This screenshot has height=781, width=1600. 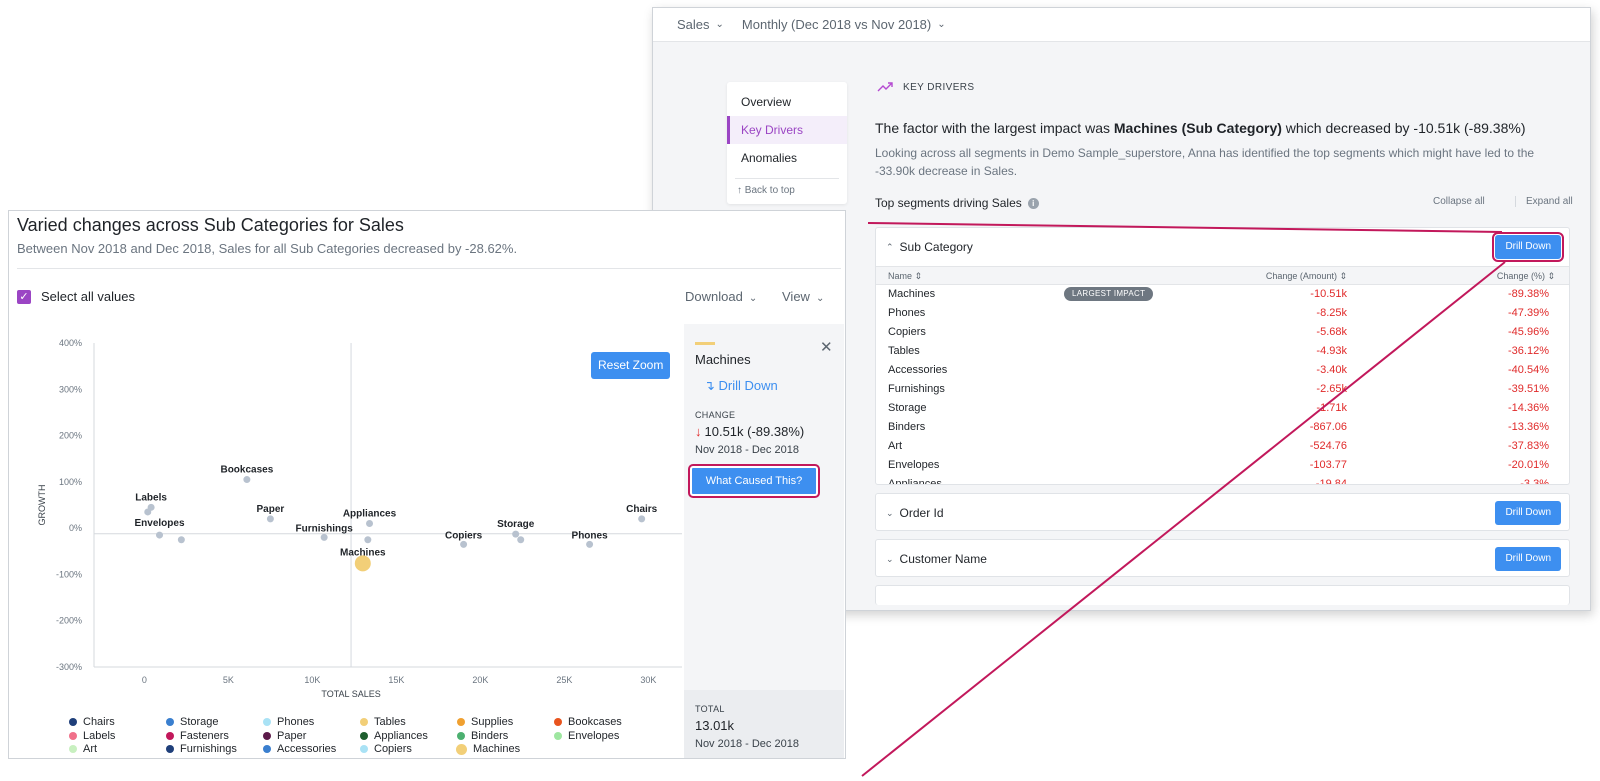 What do you see at coordinates (1222, 389) in the screenshot?
I see `table-row: Furnishings -2.65k -39.51%` at bounding box center [1222, 389].